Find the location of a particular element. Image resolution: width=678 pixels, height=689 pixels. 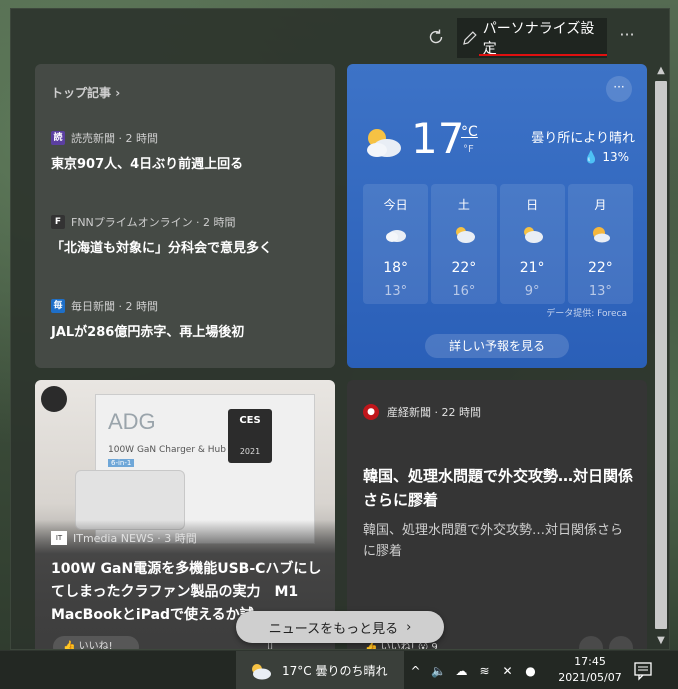

yomiuri-icon: 読 is located at coordinates (58, 138).